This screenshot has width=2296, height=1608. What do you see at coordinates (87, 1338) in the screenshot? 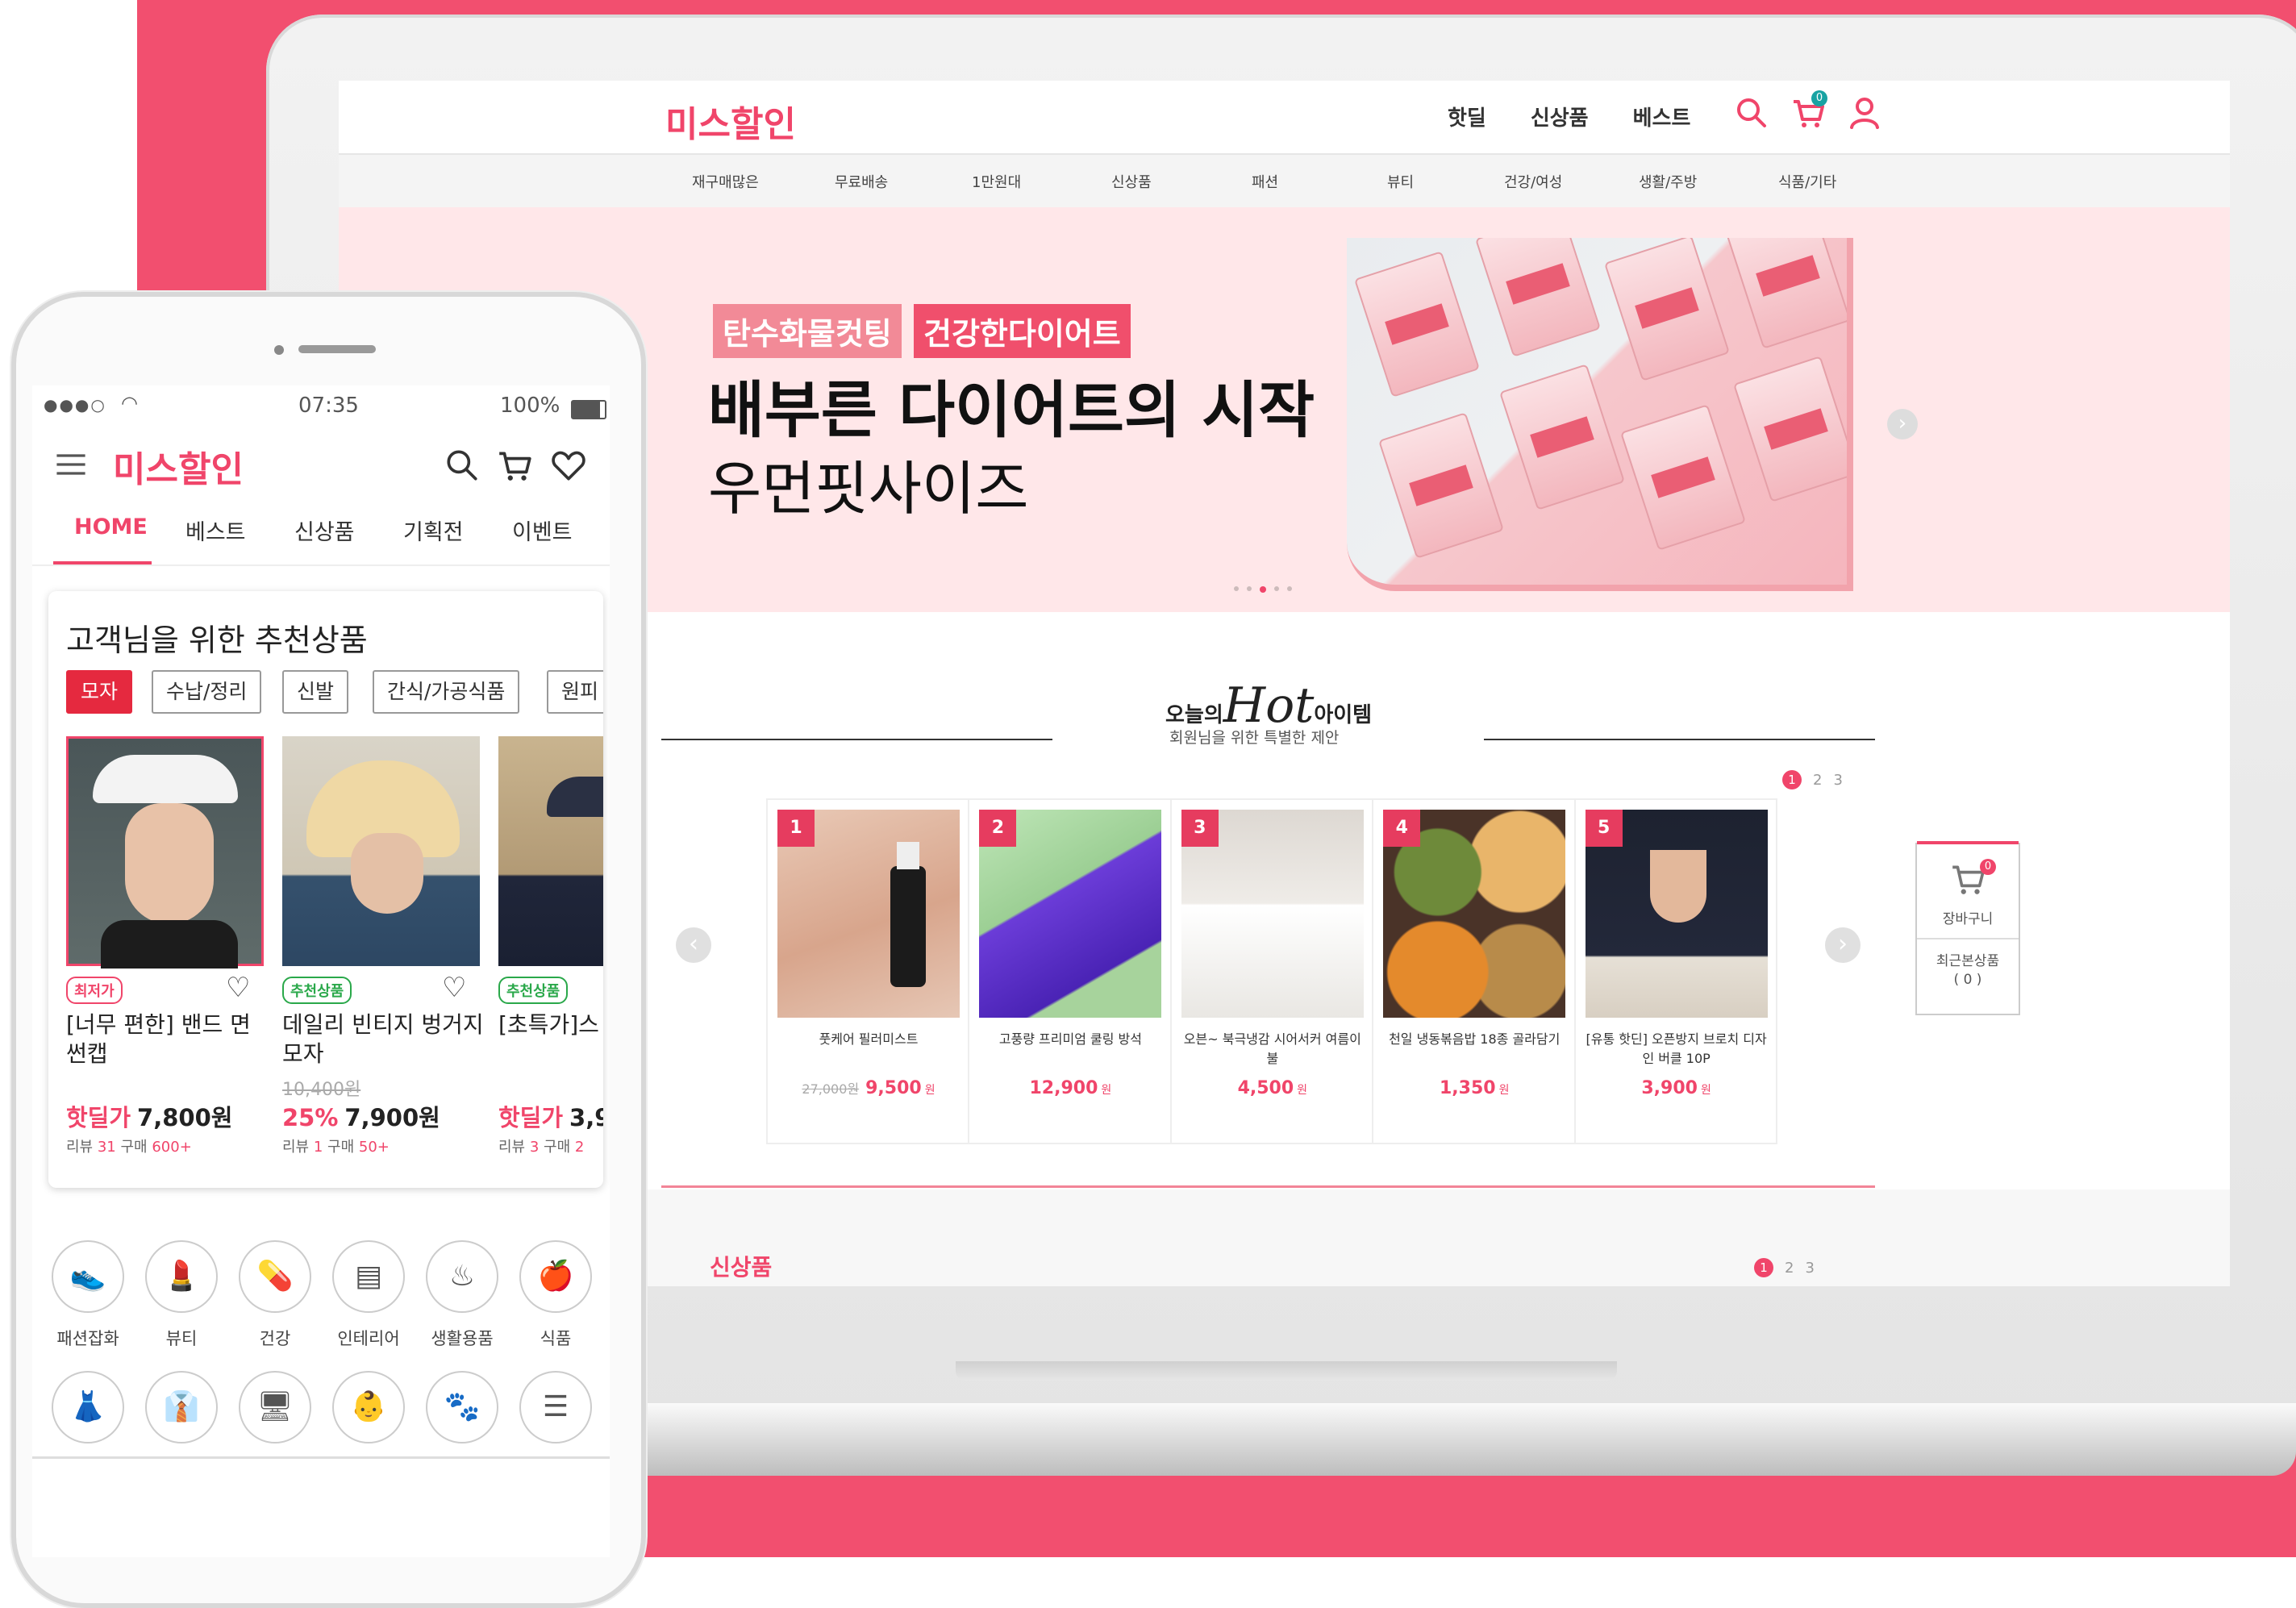
I see `category-label: 패션잡화` at bounding box center [87, 1338].